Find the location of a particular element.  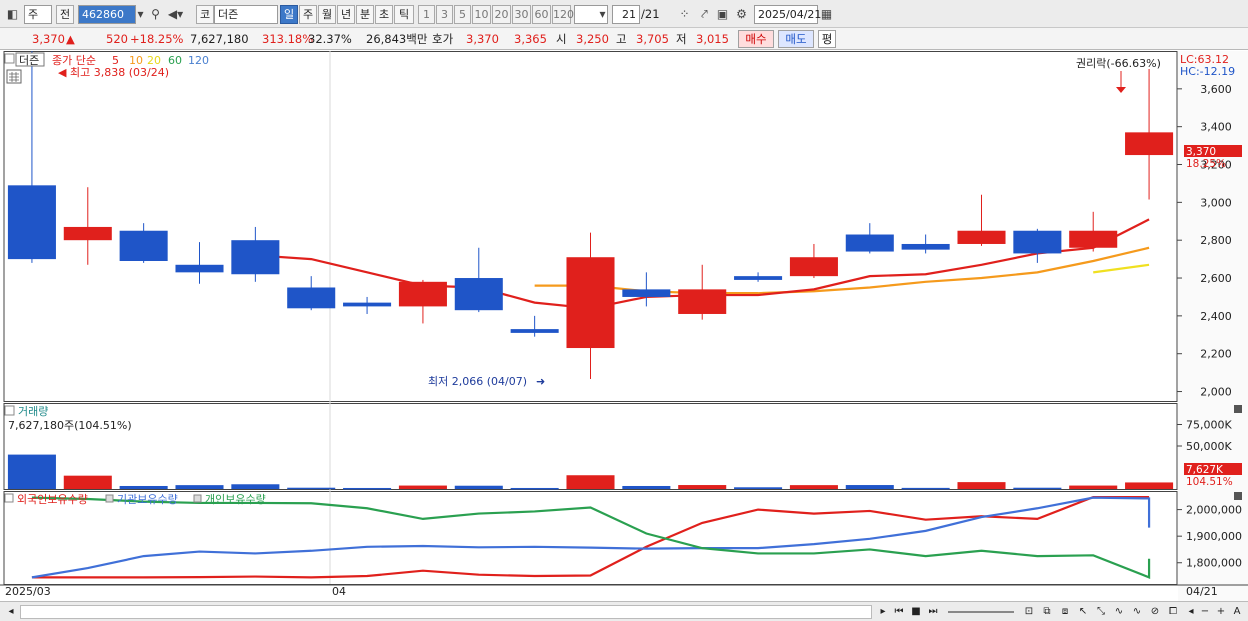

price-tick-label: 2,800 is located at coordinates (1216, 240).